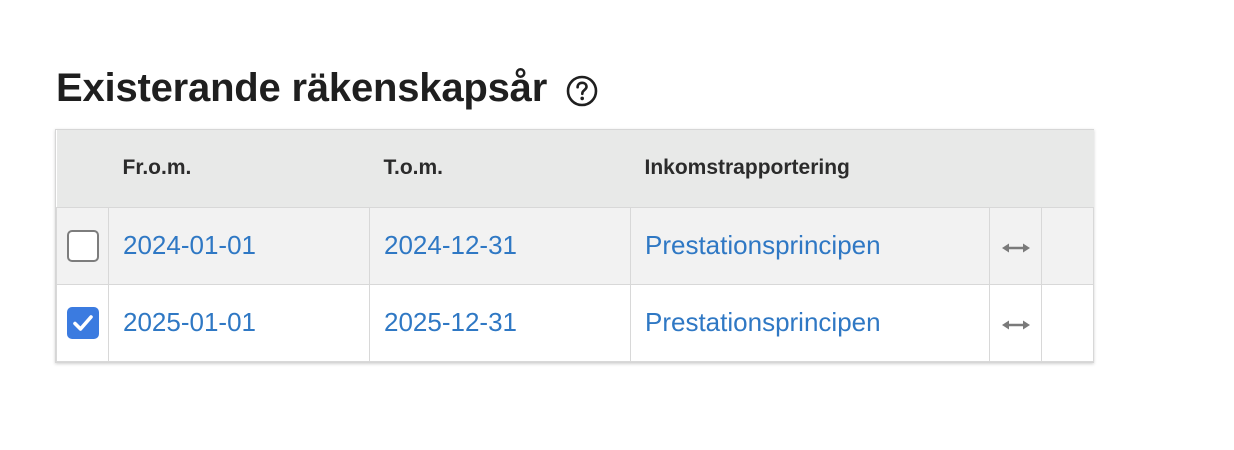 The image size is (1234, 450). Describe the element at coordinates (239, 168) in the screenshot. I see `header-from-date: Fr.o.m.` at that location.